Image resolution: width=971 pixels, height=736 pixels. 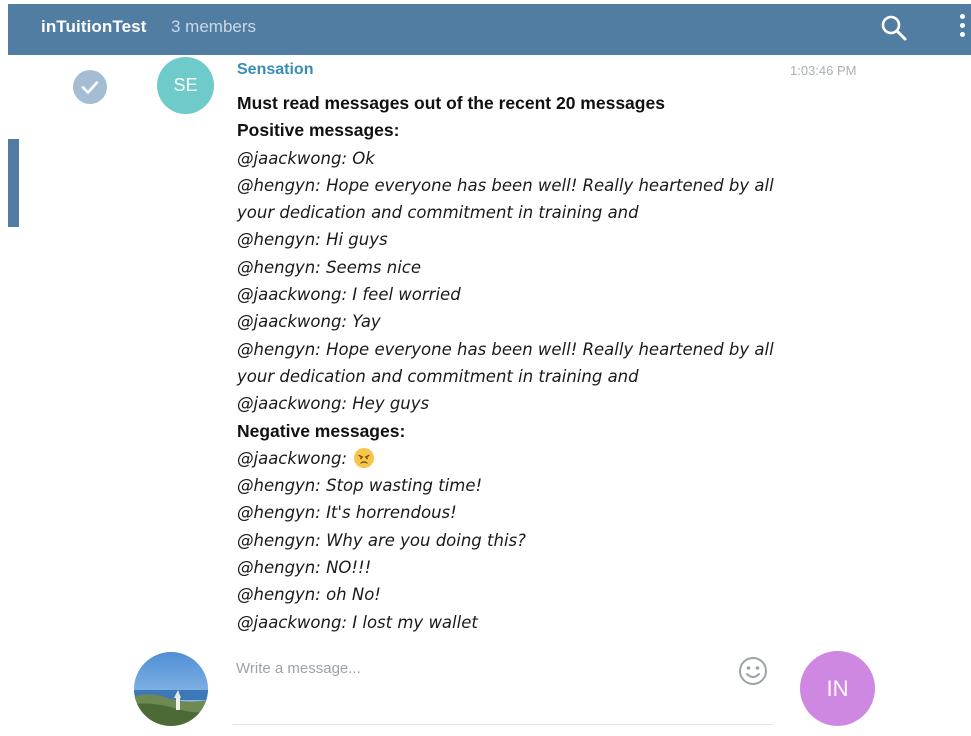 What do you see at coordinates (349, 295) in the screenshot?
I see `message-line: @jaackwong: I feel worried` at bounding box center [349, 295].